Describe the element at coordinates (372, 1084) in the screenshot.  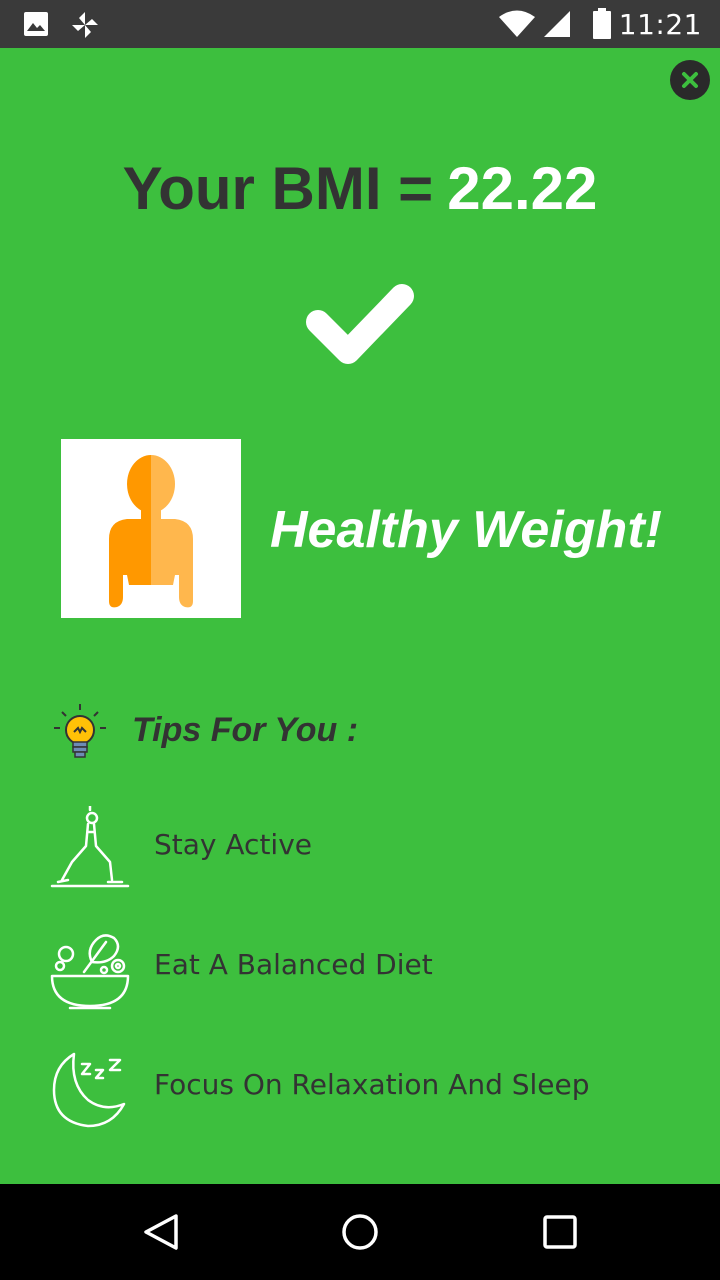
I see `tip-label: Focus On Relaxation And Sleep` at that location.